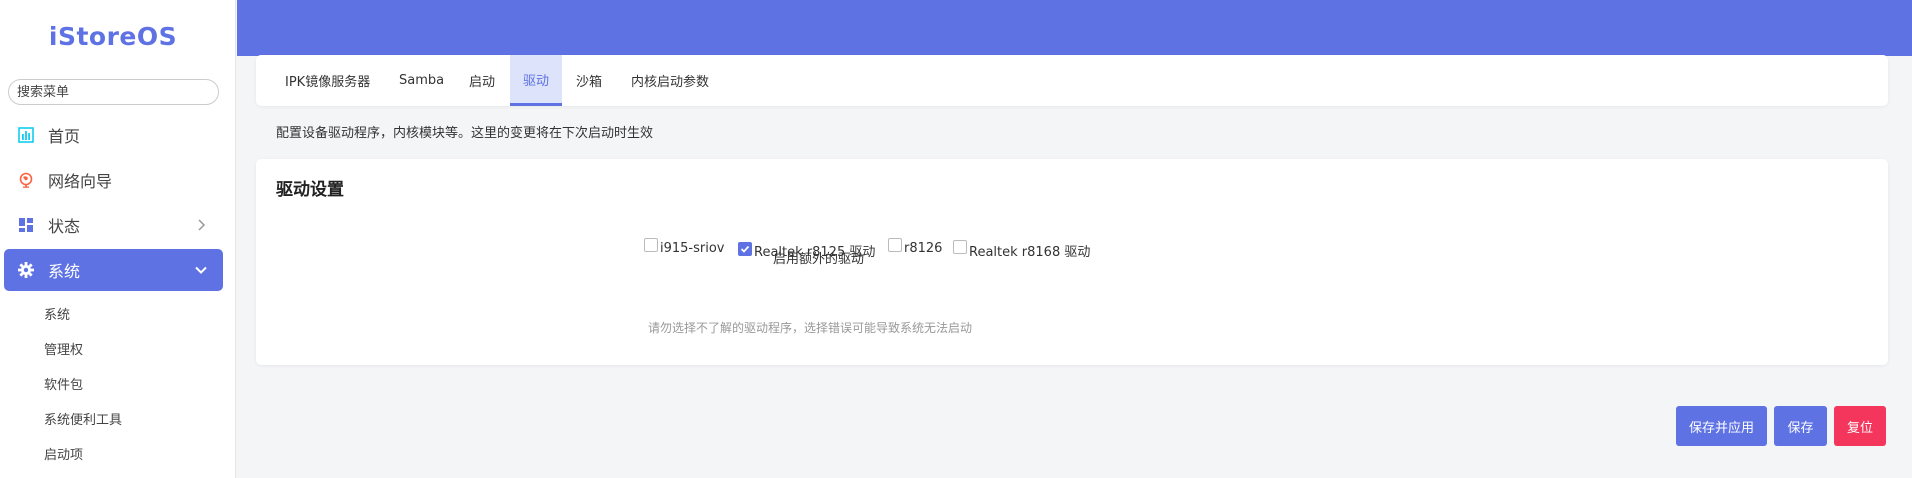 The height and width of the screenshot is (478, 1912). What do you see at coordinates (1030, 252) in the screenshot?
I see `option-label: Realtek r8168 驱动` at bounding box center [1030, 252].